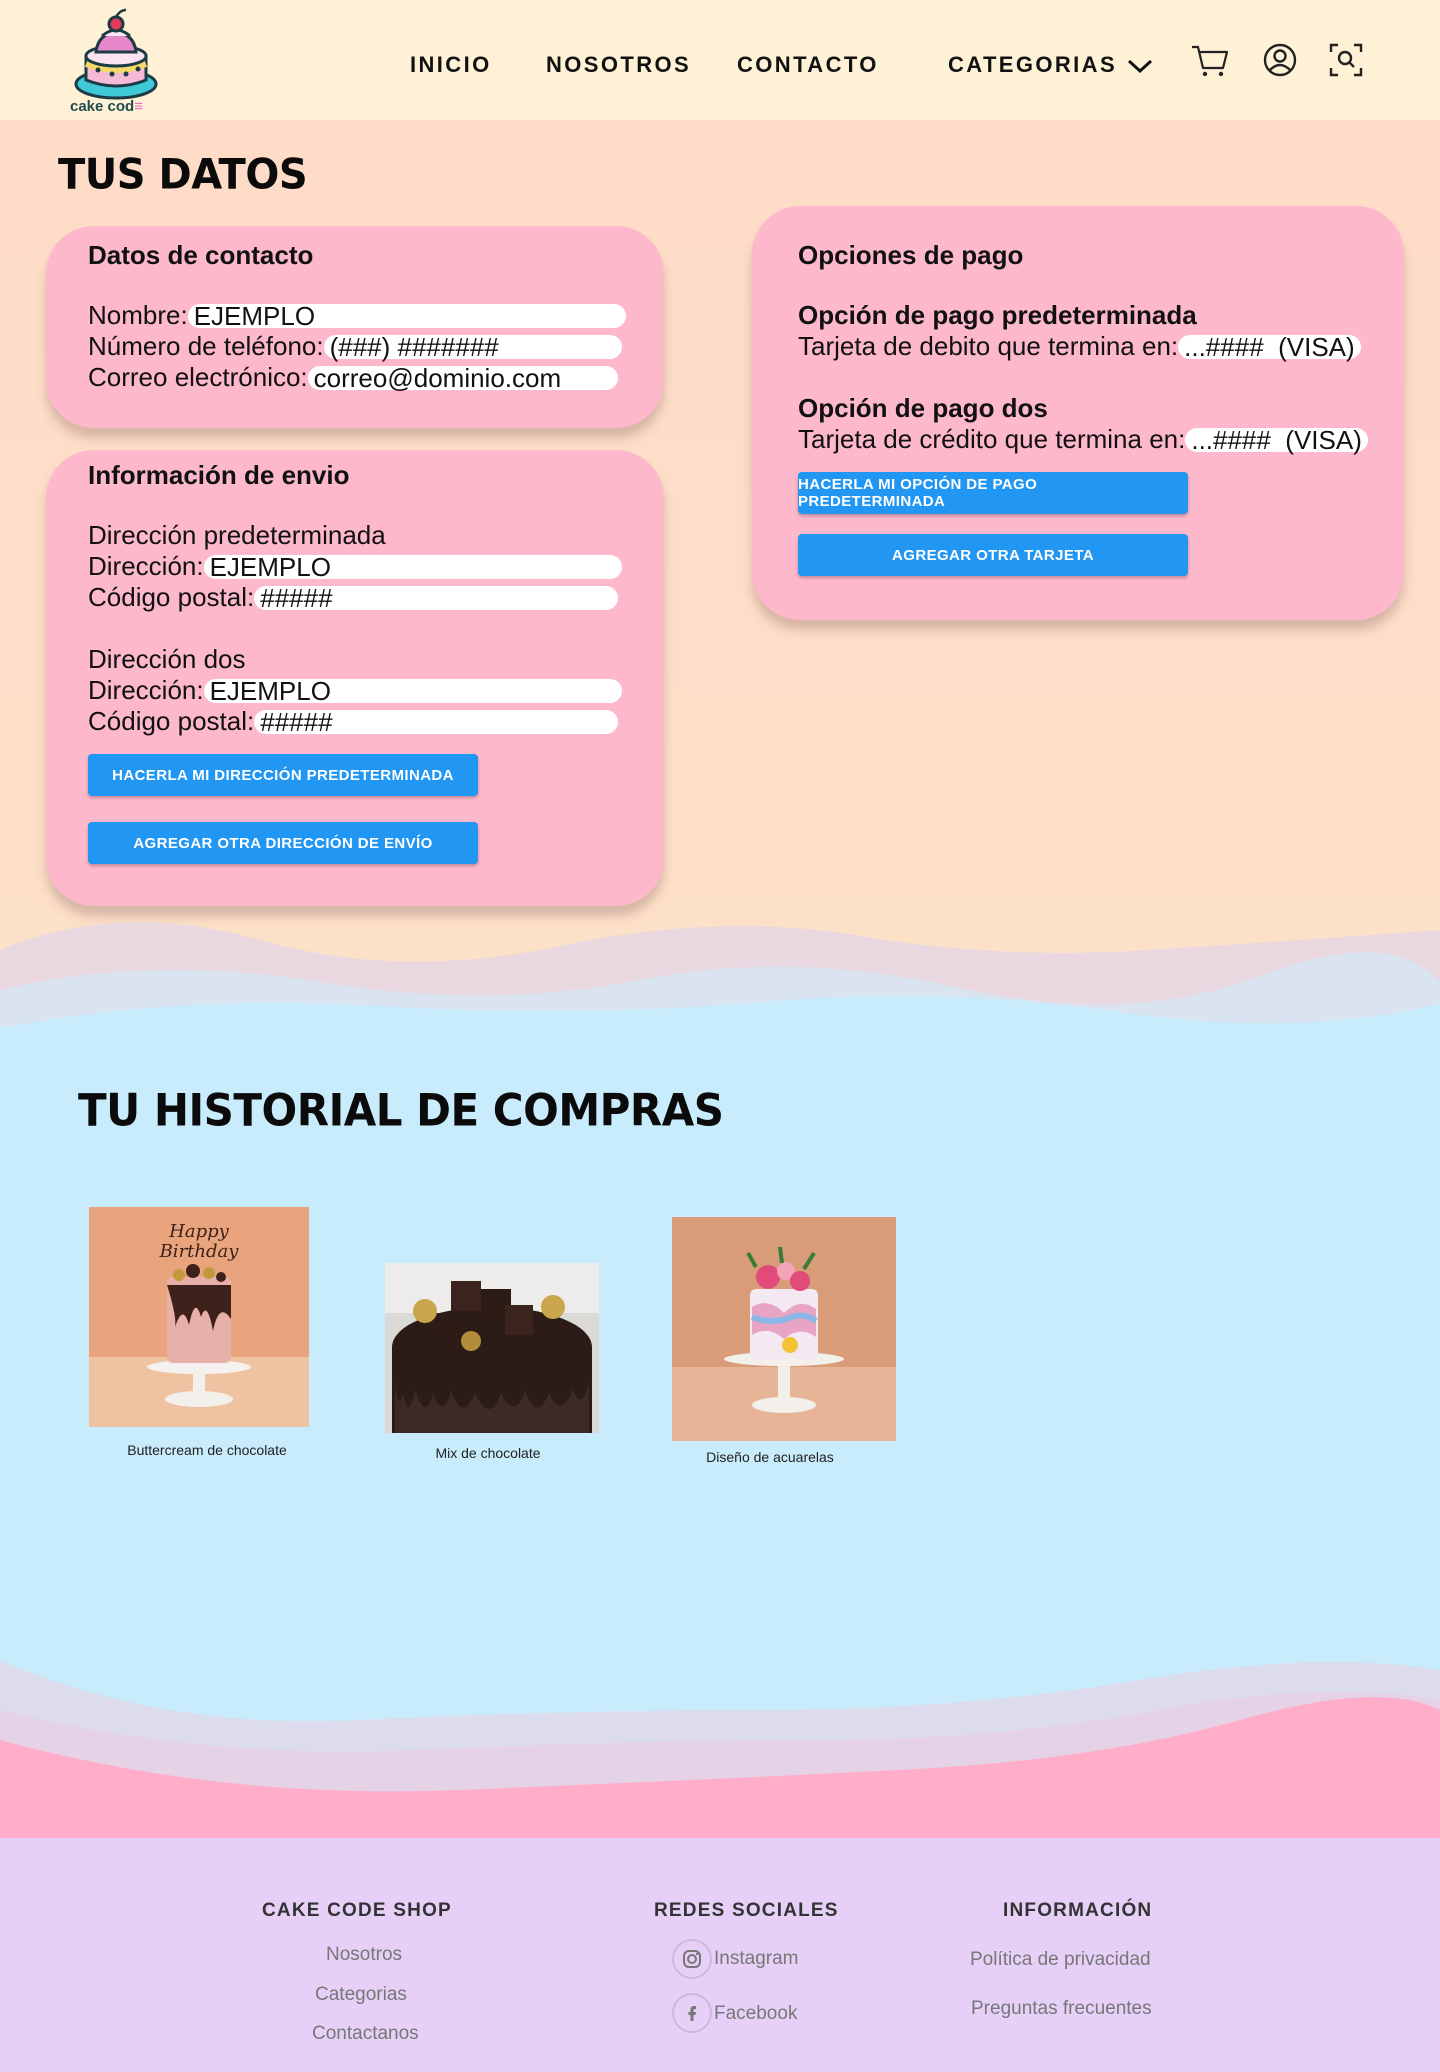  I want to click on payment1-label: Tarjeta de debito que termina en:, so click(988, 346).